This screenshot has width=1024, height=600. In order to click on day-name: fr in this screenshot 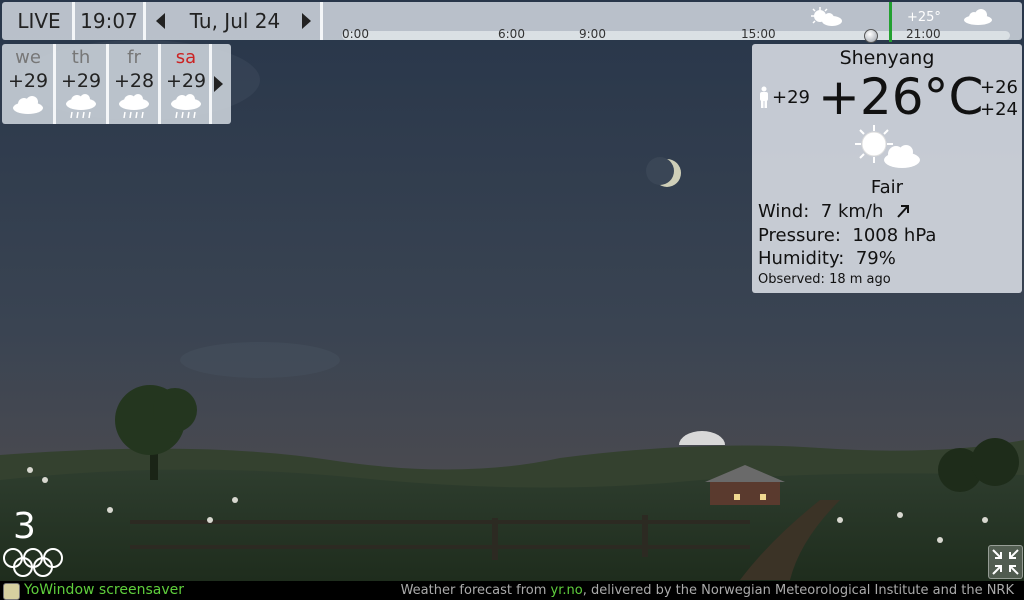, I will do `click(134, 57)`.